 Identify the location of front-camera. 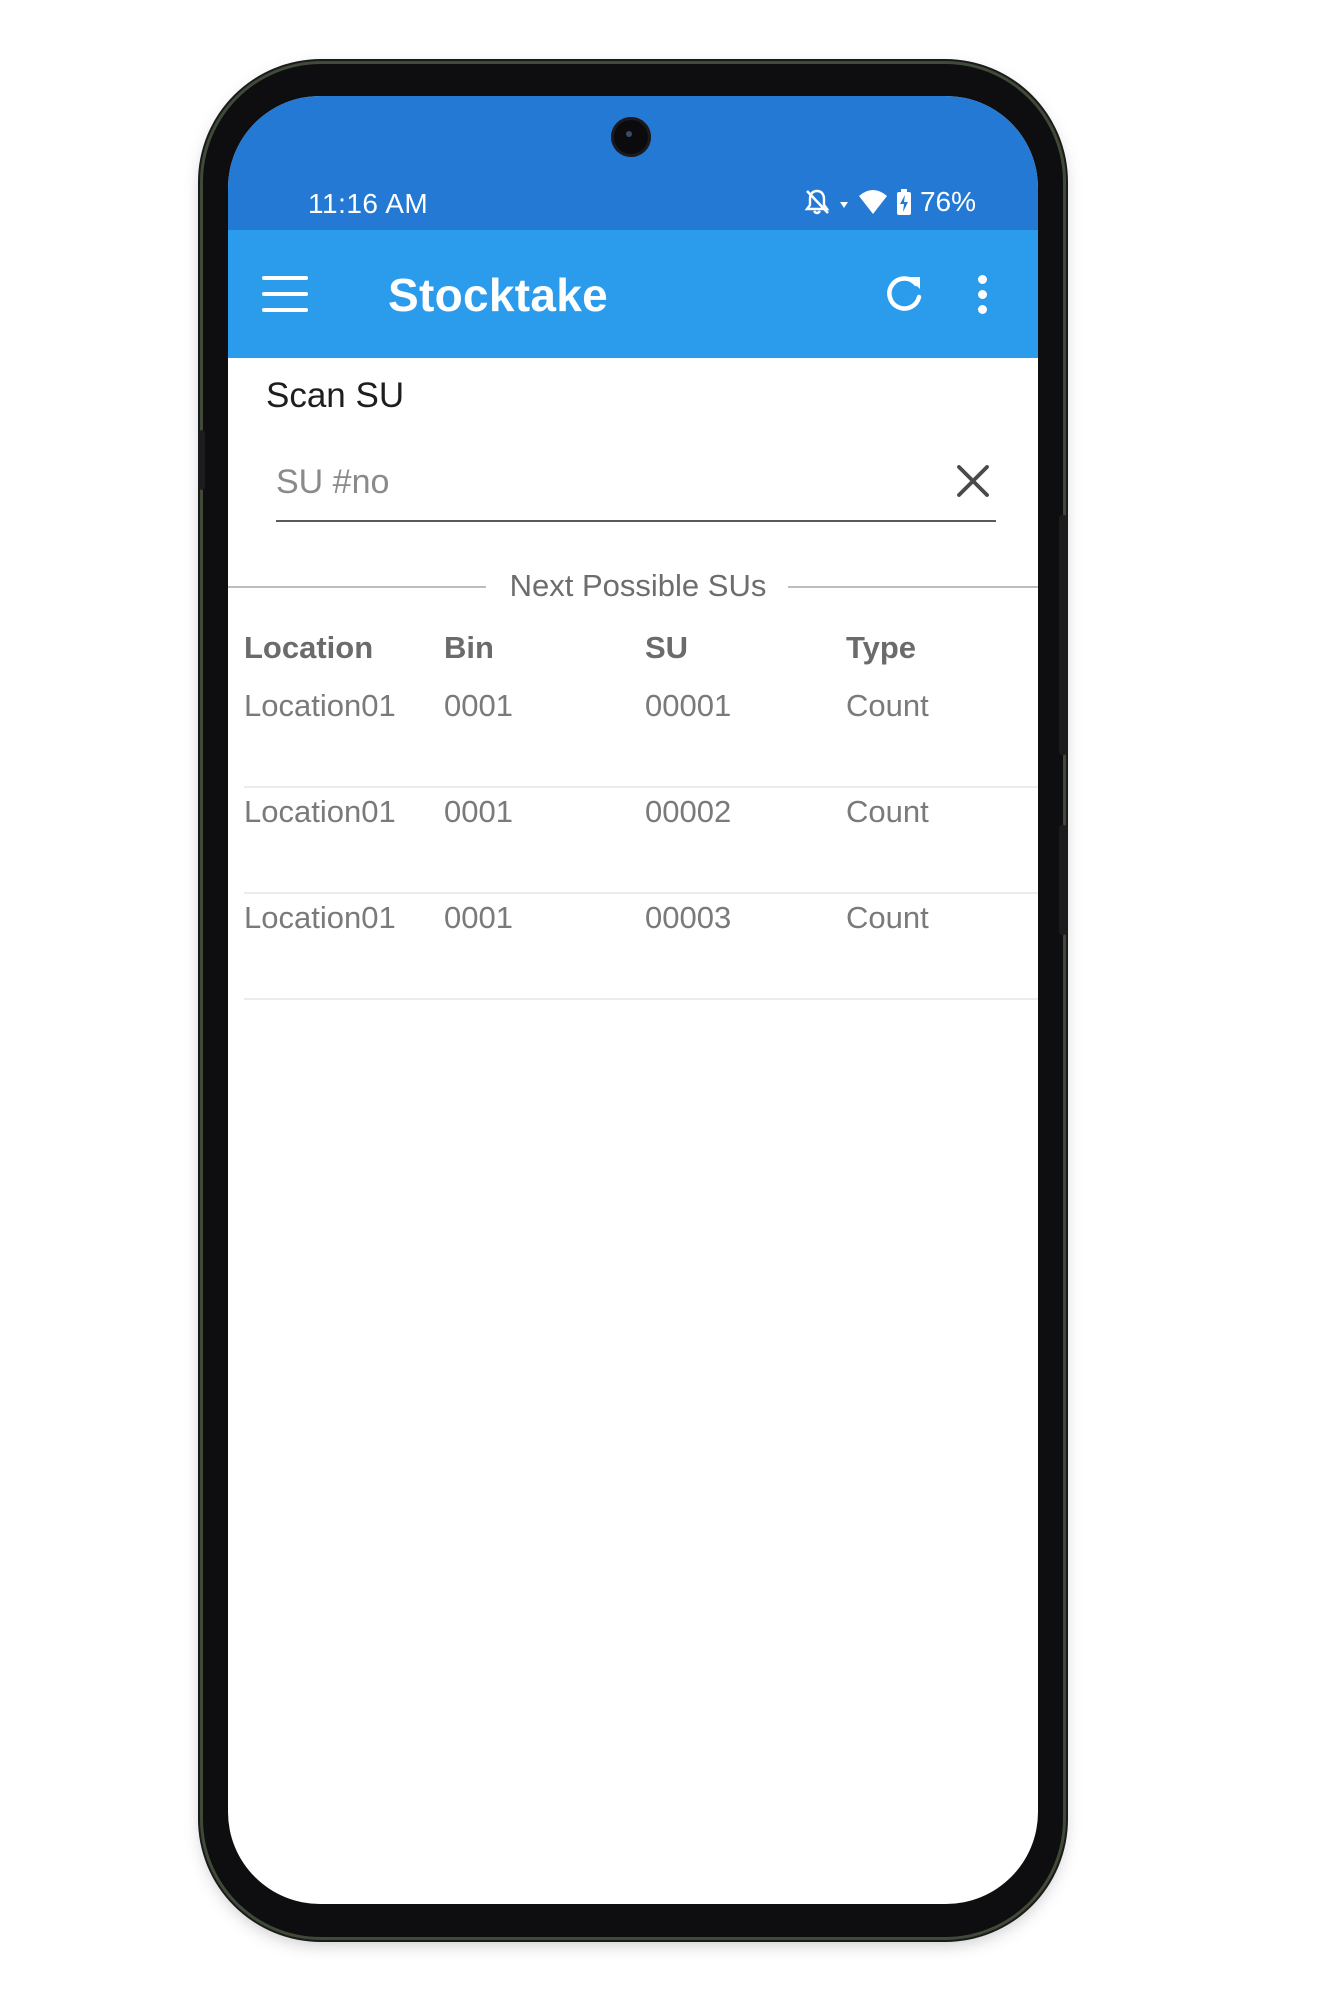
(631, 137).